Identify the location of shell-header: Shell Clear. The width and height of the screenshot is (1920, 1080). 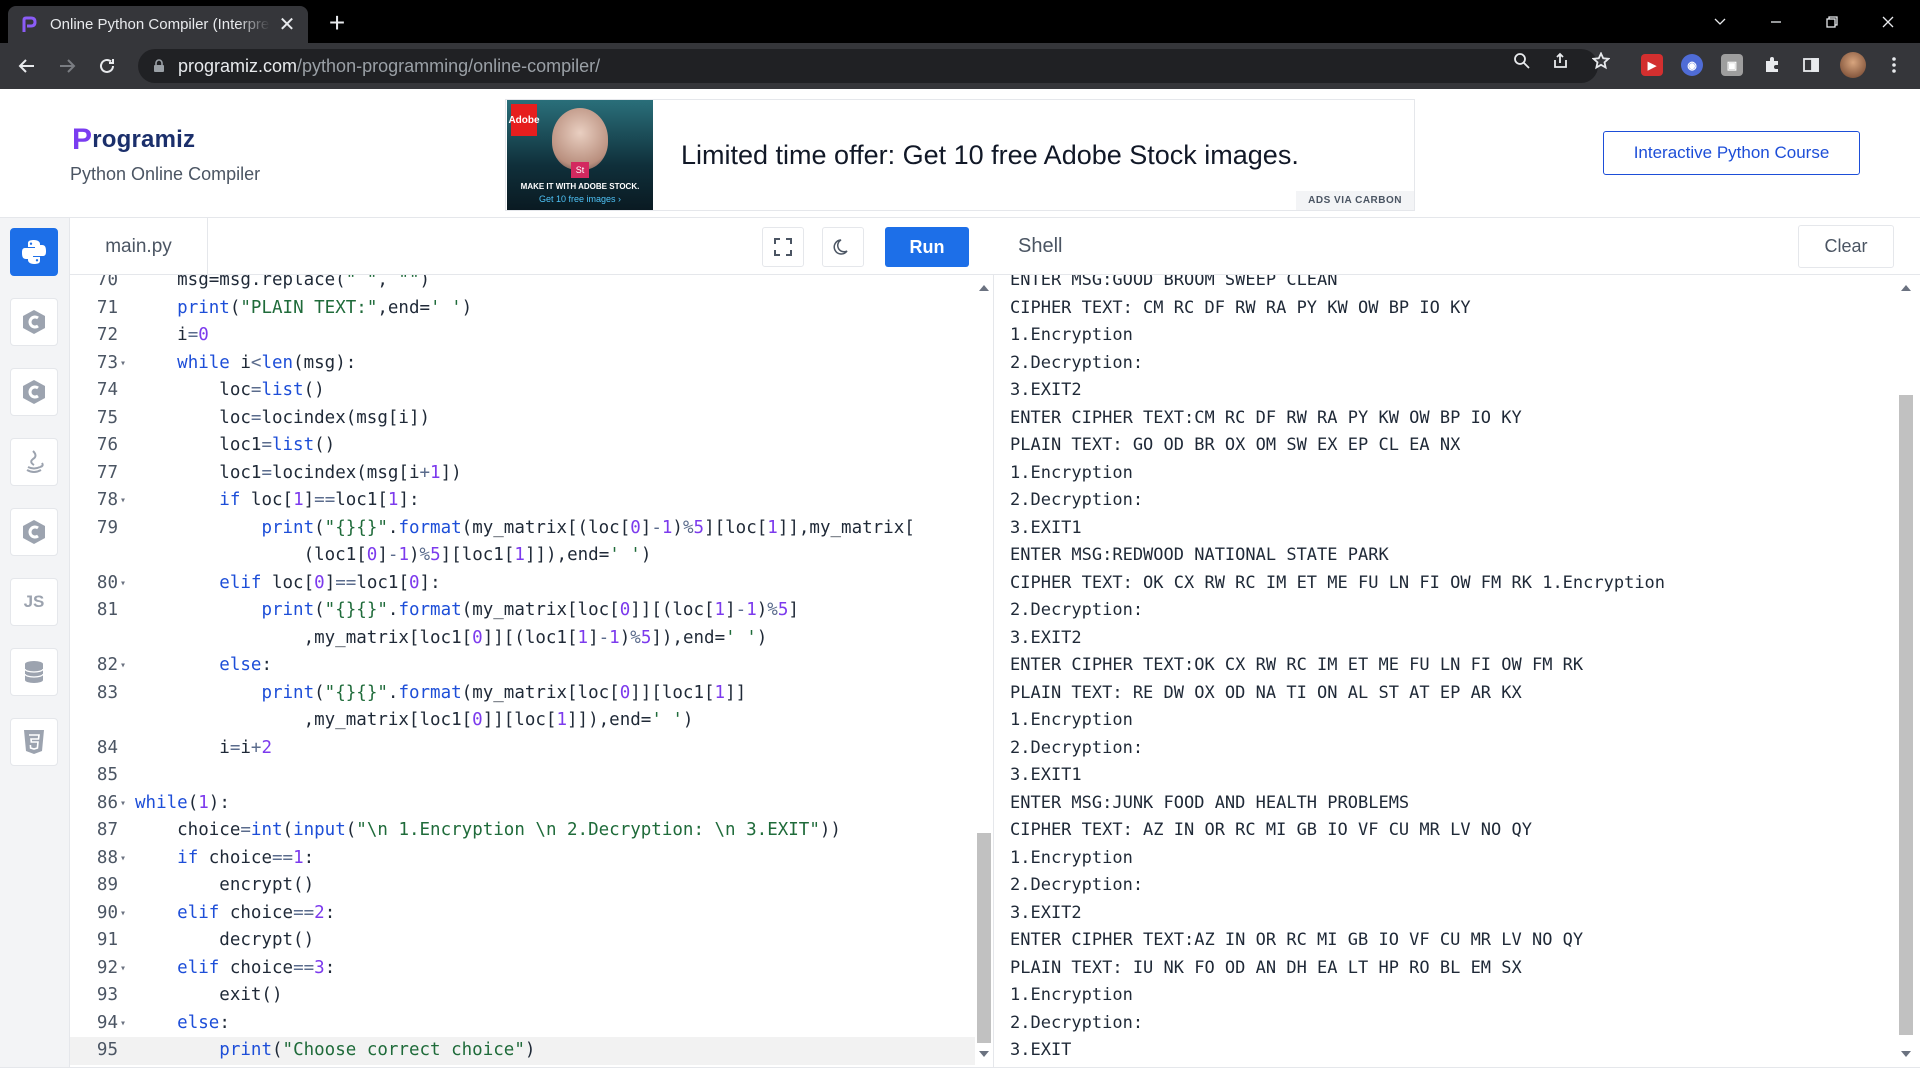
(1457, 246).